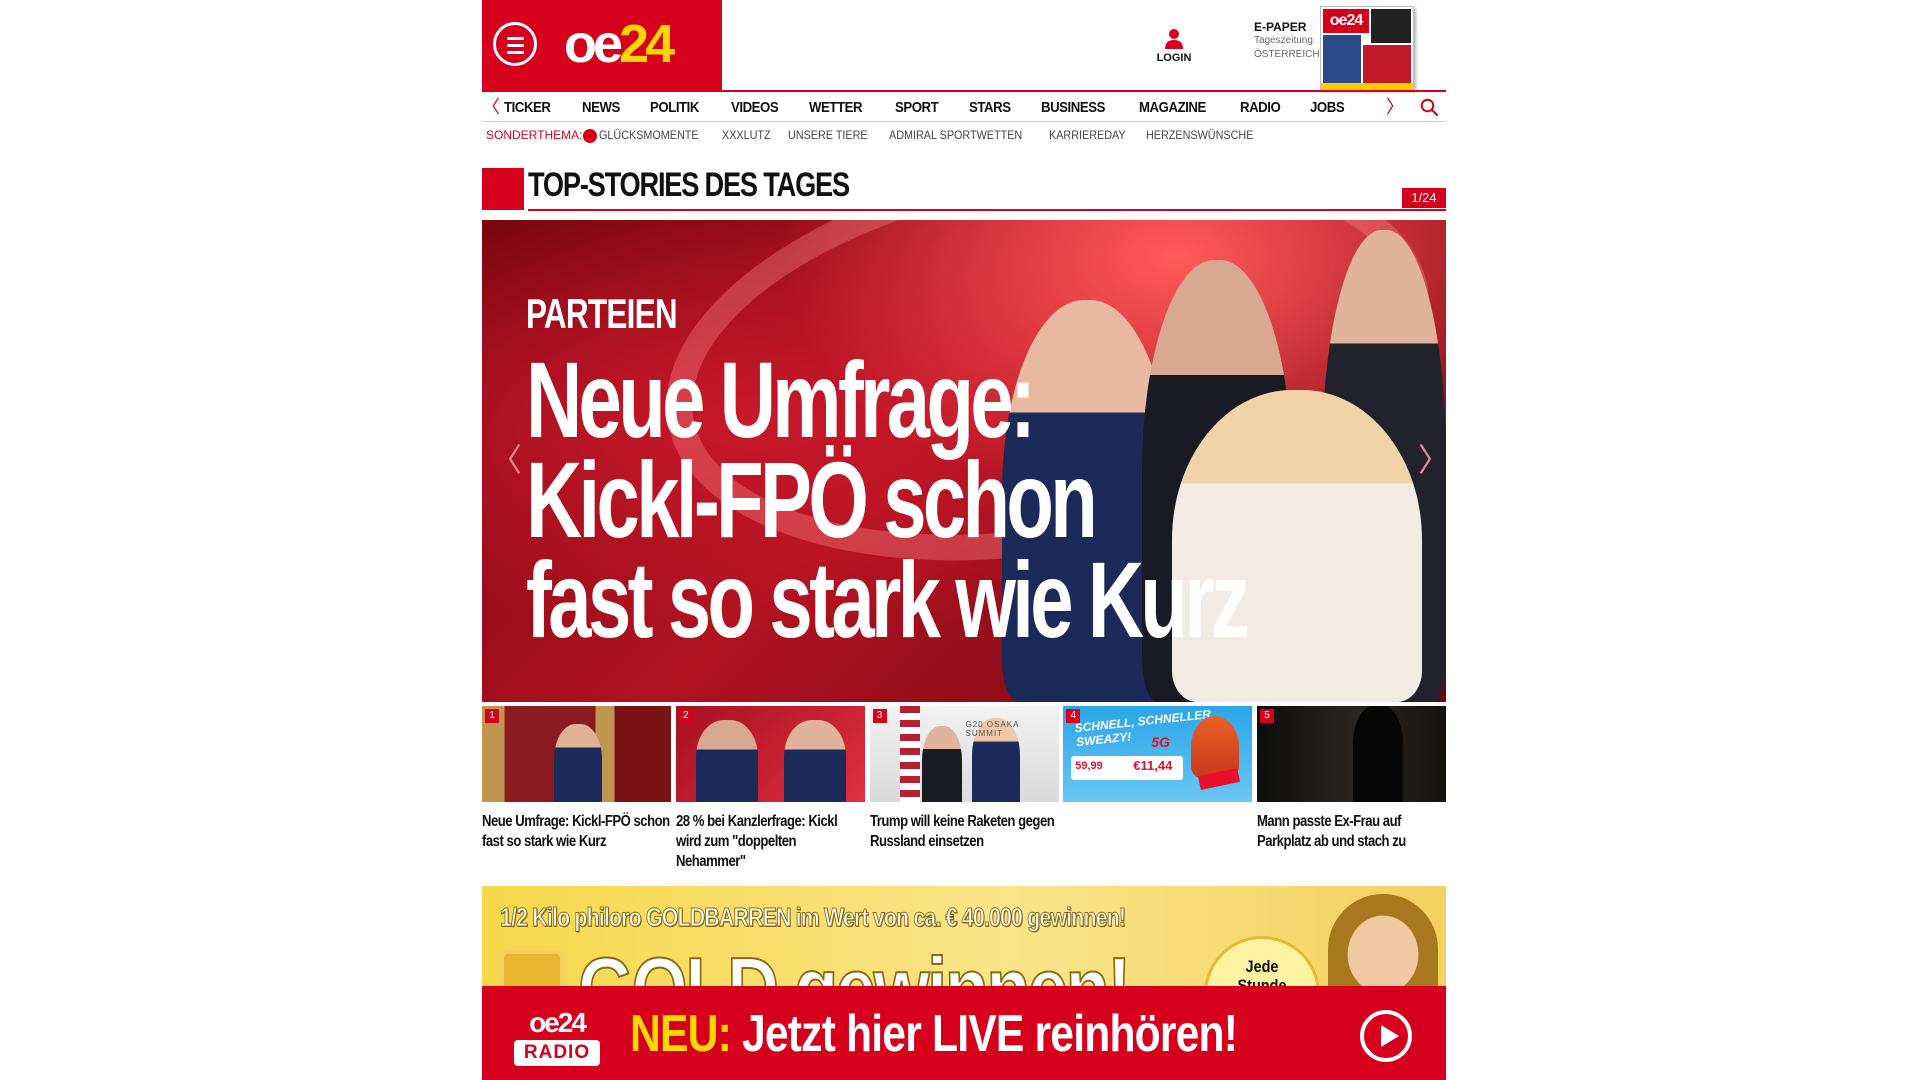  Describe the element at coordinates (534, 135) in the screenshot. I see `subnav-label: SONDERTHEMA:` at that location.